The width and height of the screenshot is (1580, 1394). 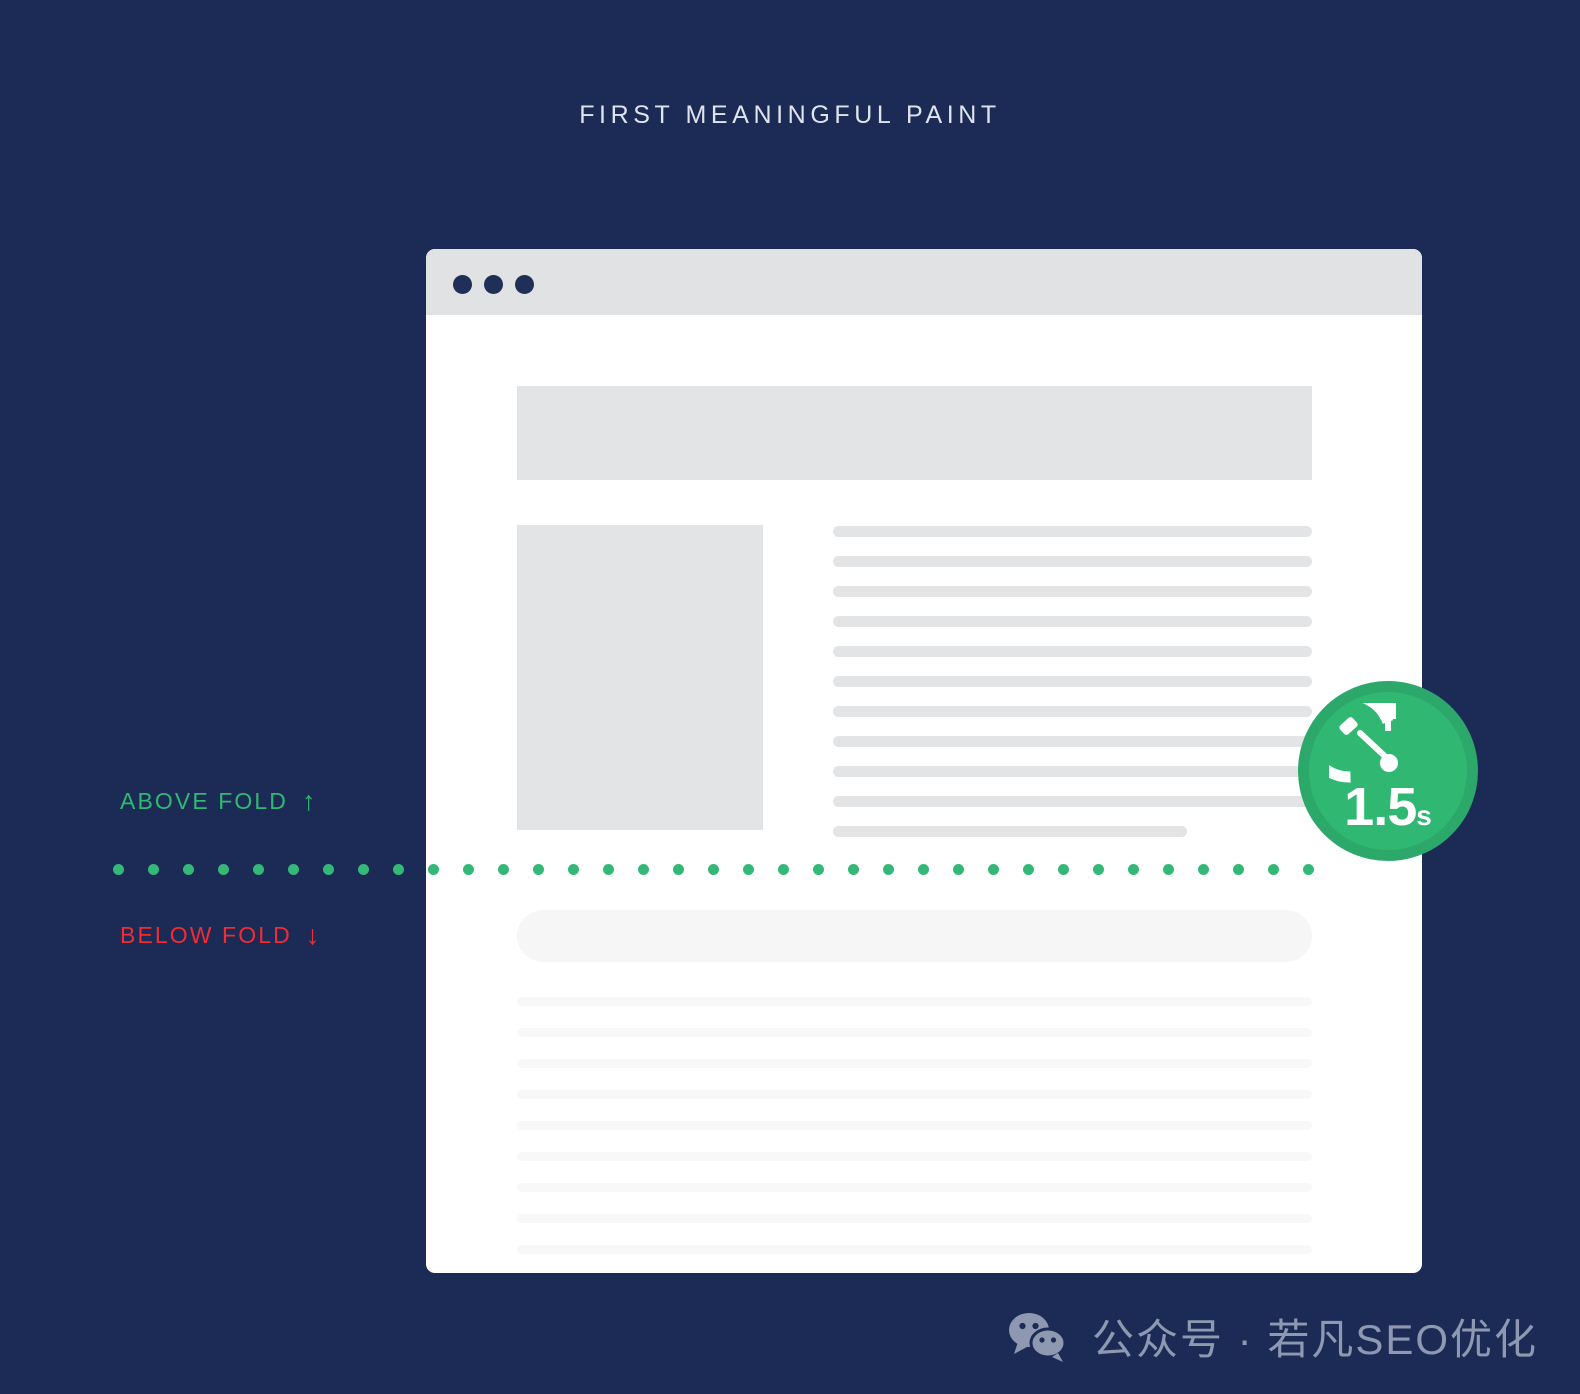 What do you see at coordinates (914, 936) in the screenshot?
I see `cta-pill-placeholder` at bounding box center [914, 936].